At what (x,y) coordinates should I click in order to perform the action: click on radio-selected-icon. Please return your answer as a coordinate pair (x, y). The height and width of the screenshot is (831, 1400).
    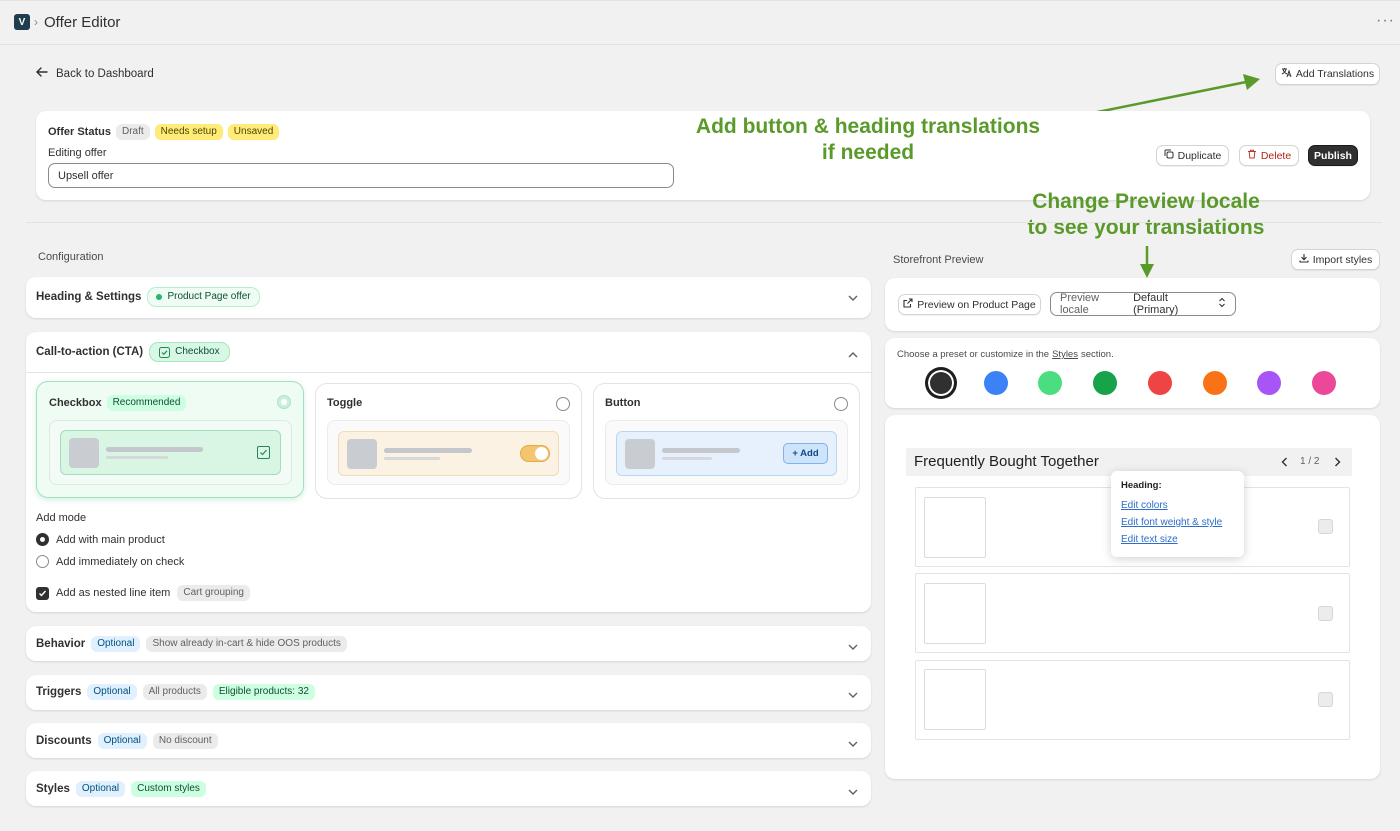
    Looking at the image, I should click on (42, 539).